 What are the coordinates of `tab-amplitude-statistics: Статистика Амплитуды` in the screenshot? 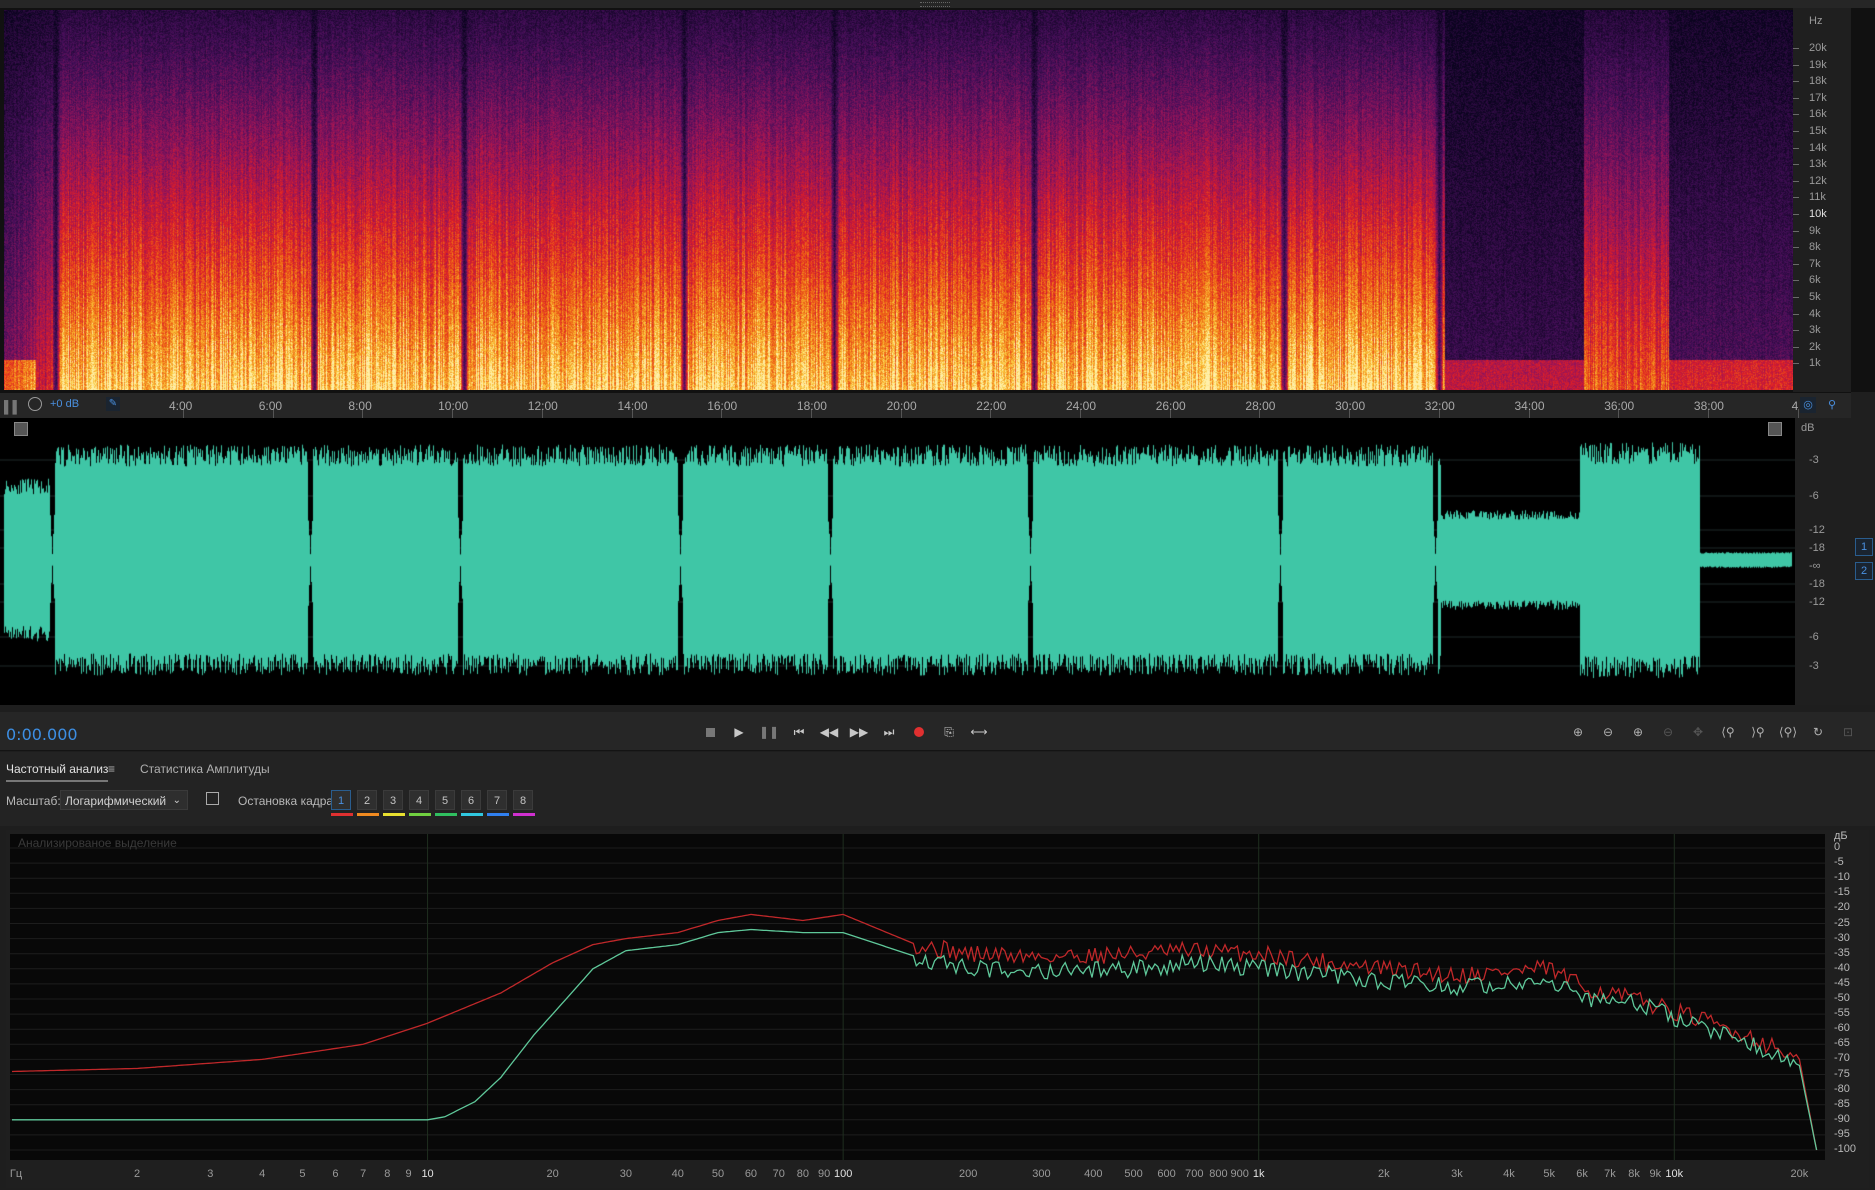 It's located at (205, 769).